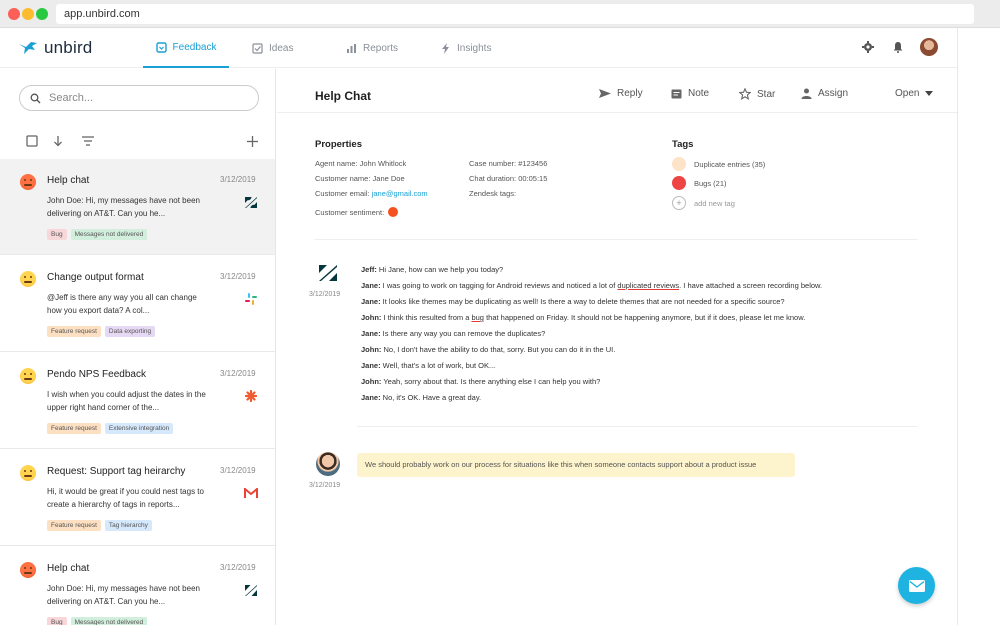 This screenshot has width=1000, height=625. What do you see at coordinates (338, 144) in the screenshot?
I see `properties-heading: Properties` at bounding box center [338, 144].